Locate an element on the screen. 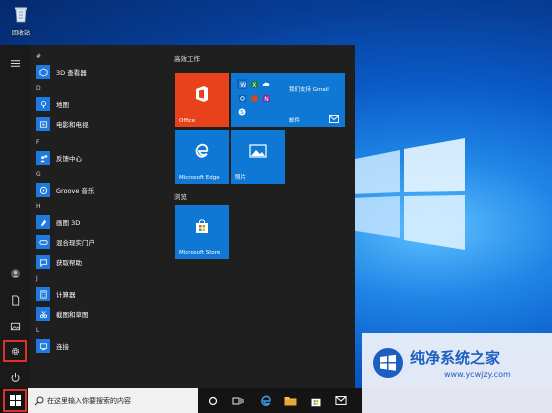 This screenshot has height=413, width=552. power-icon is located at coordinates (15, 377).